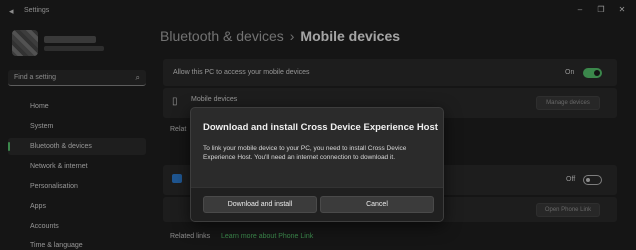 This screenshot has width=636, height=250. What do you see at coordinates (377, 204) in the screenshot?
I see `cancel-button: Cancel` at bounding box center [377, 204].